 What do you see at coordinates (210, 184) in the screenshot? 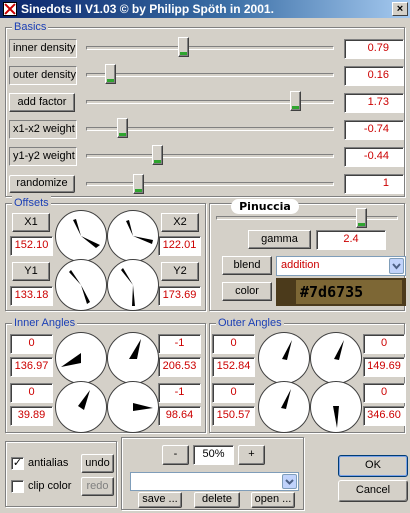
I see `randomize-track` at bounding box center [210, 184].